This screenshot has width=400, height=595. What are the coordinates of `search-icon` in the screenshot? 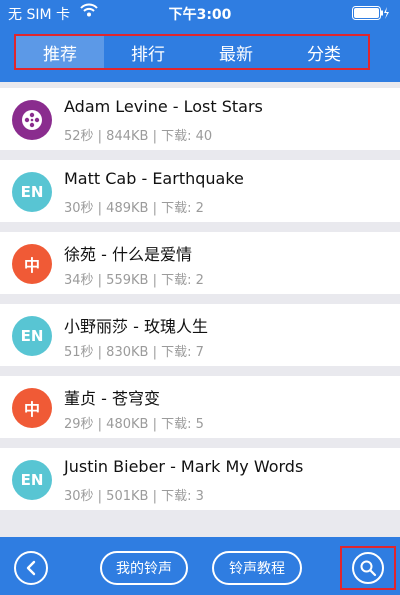 It's located at (368, 568).